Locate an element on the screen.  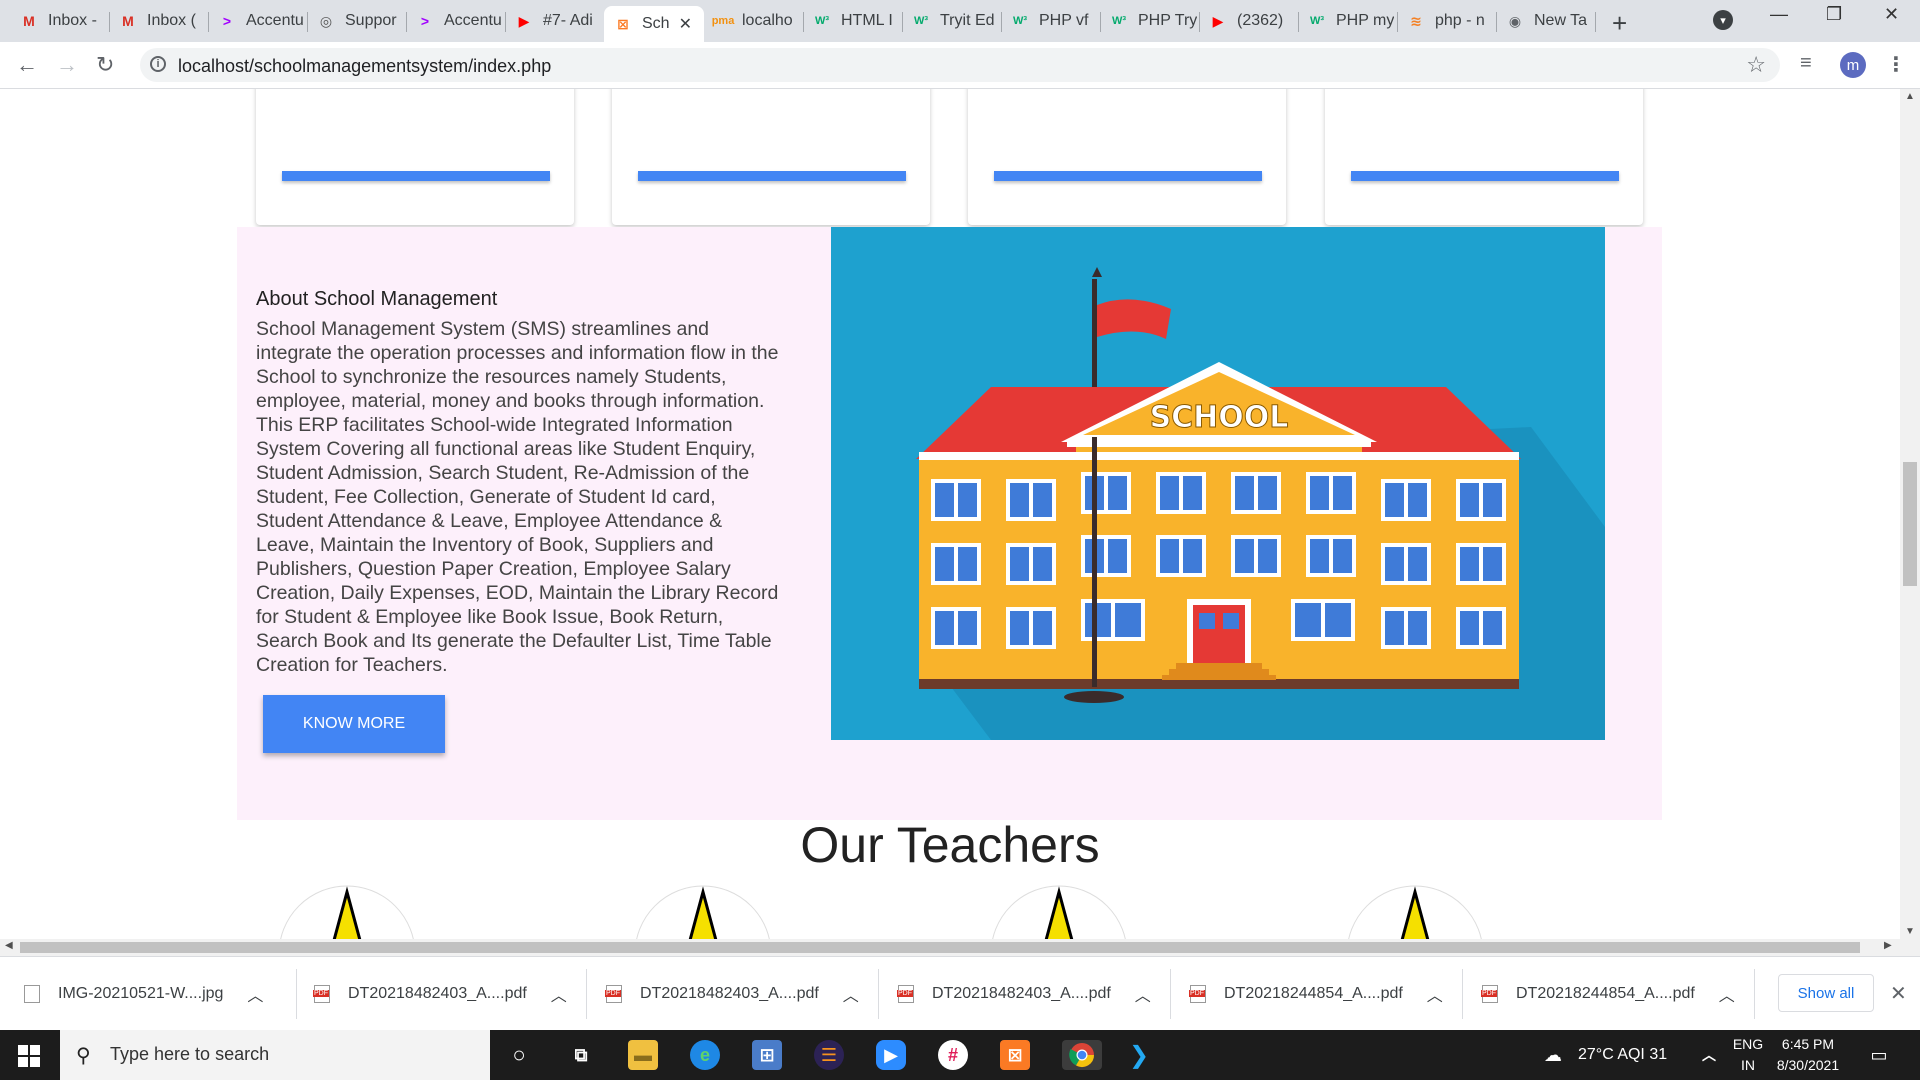
show-hidden-icons-chevron-icon: ︿ is located at coordinates (1709, 1055).